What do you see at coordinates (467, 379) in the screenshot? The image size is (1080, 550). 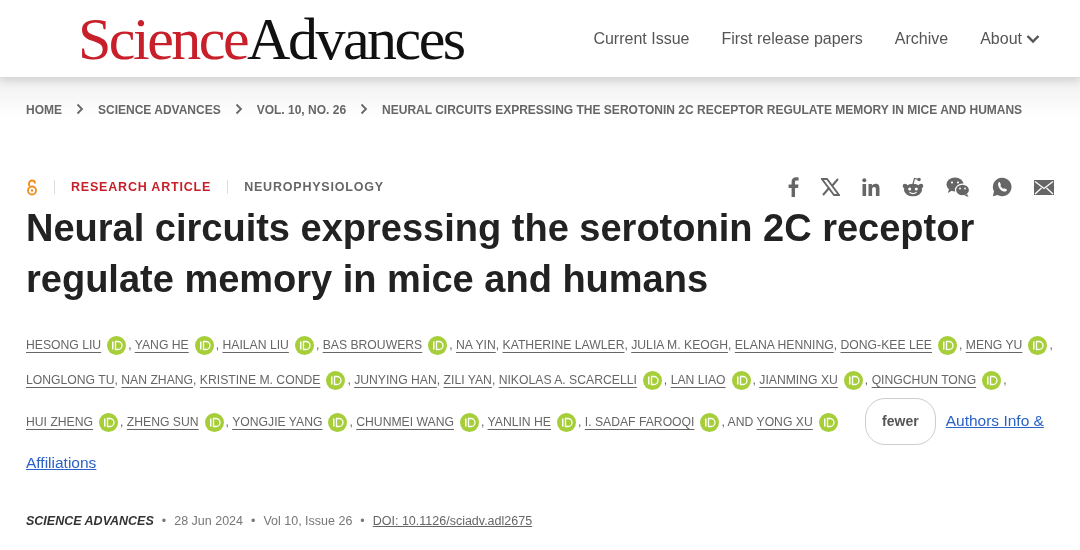 I see `author-link: ZILI YAN` at bounding box center [467, 379].